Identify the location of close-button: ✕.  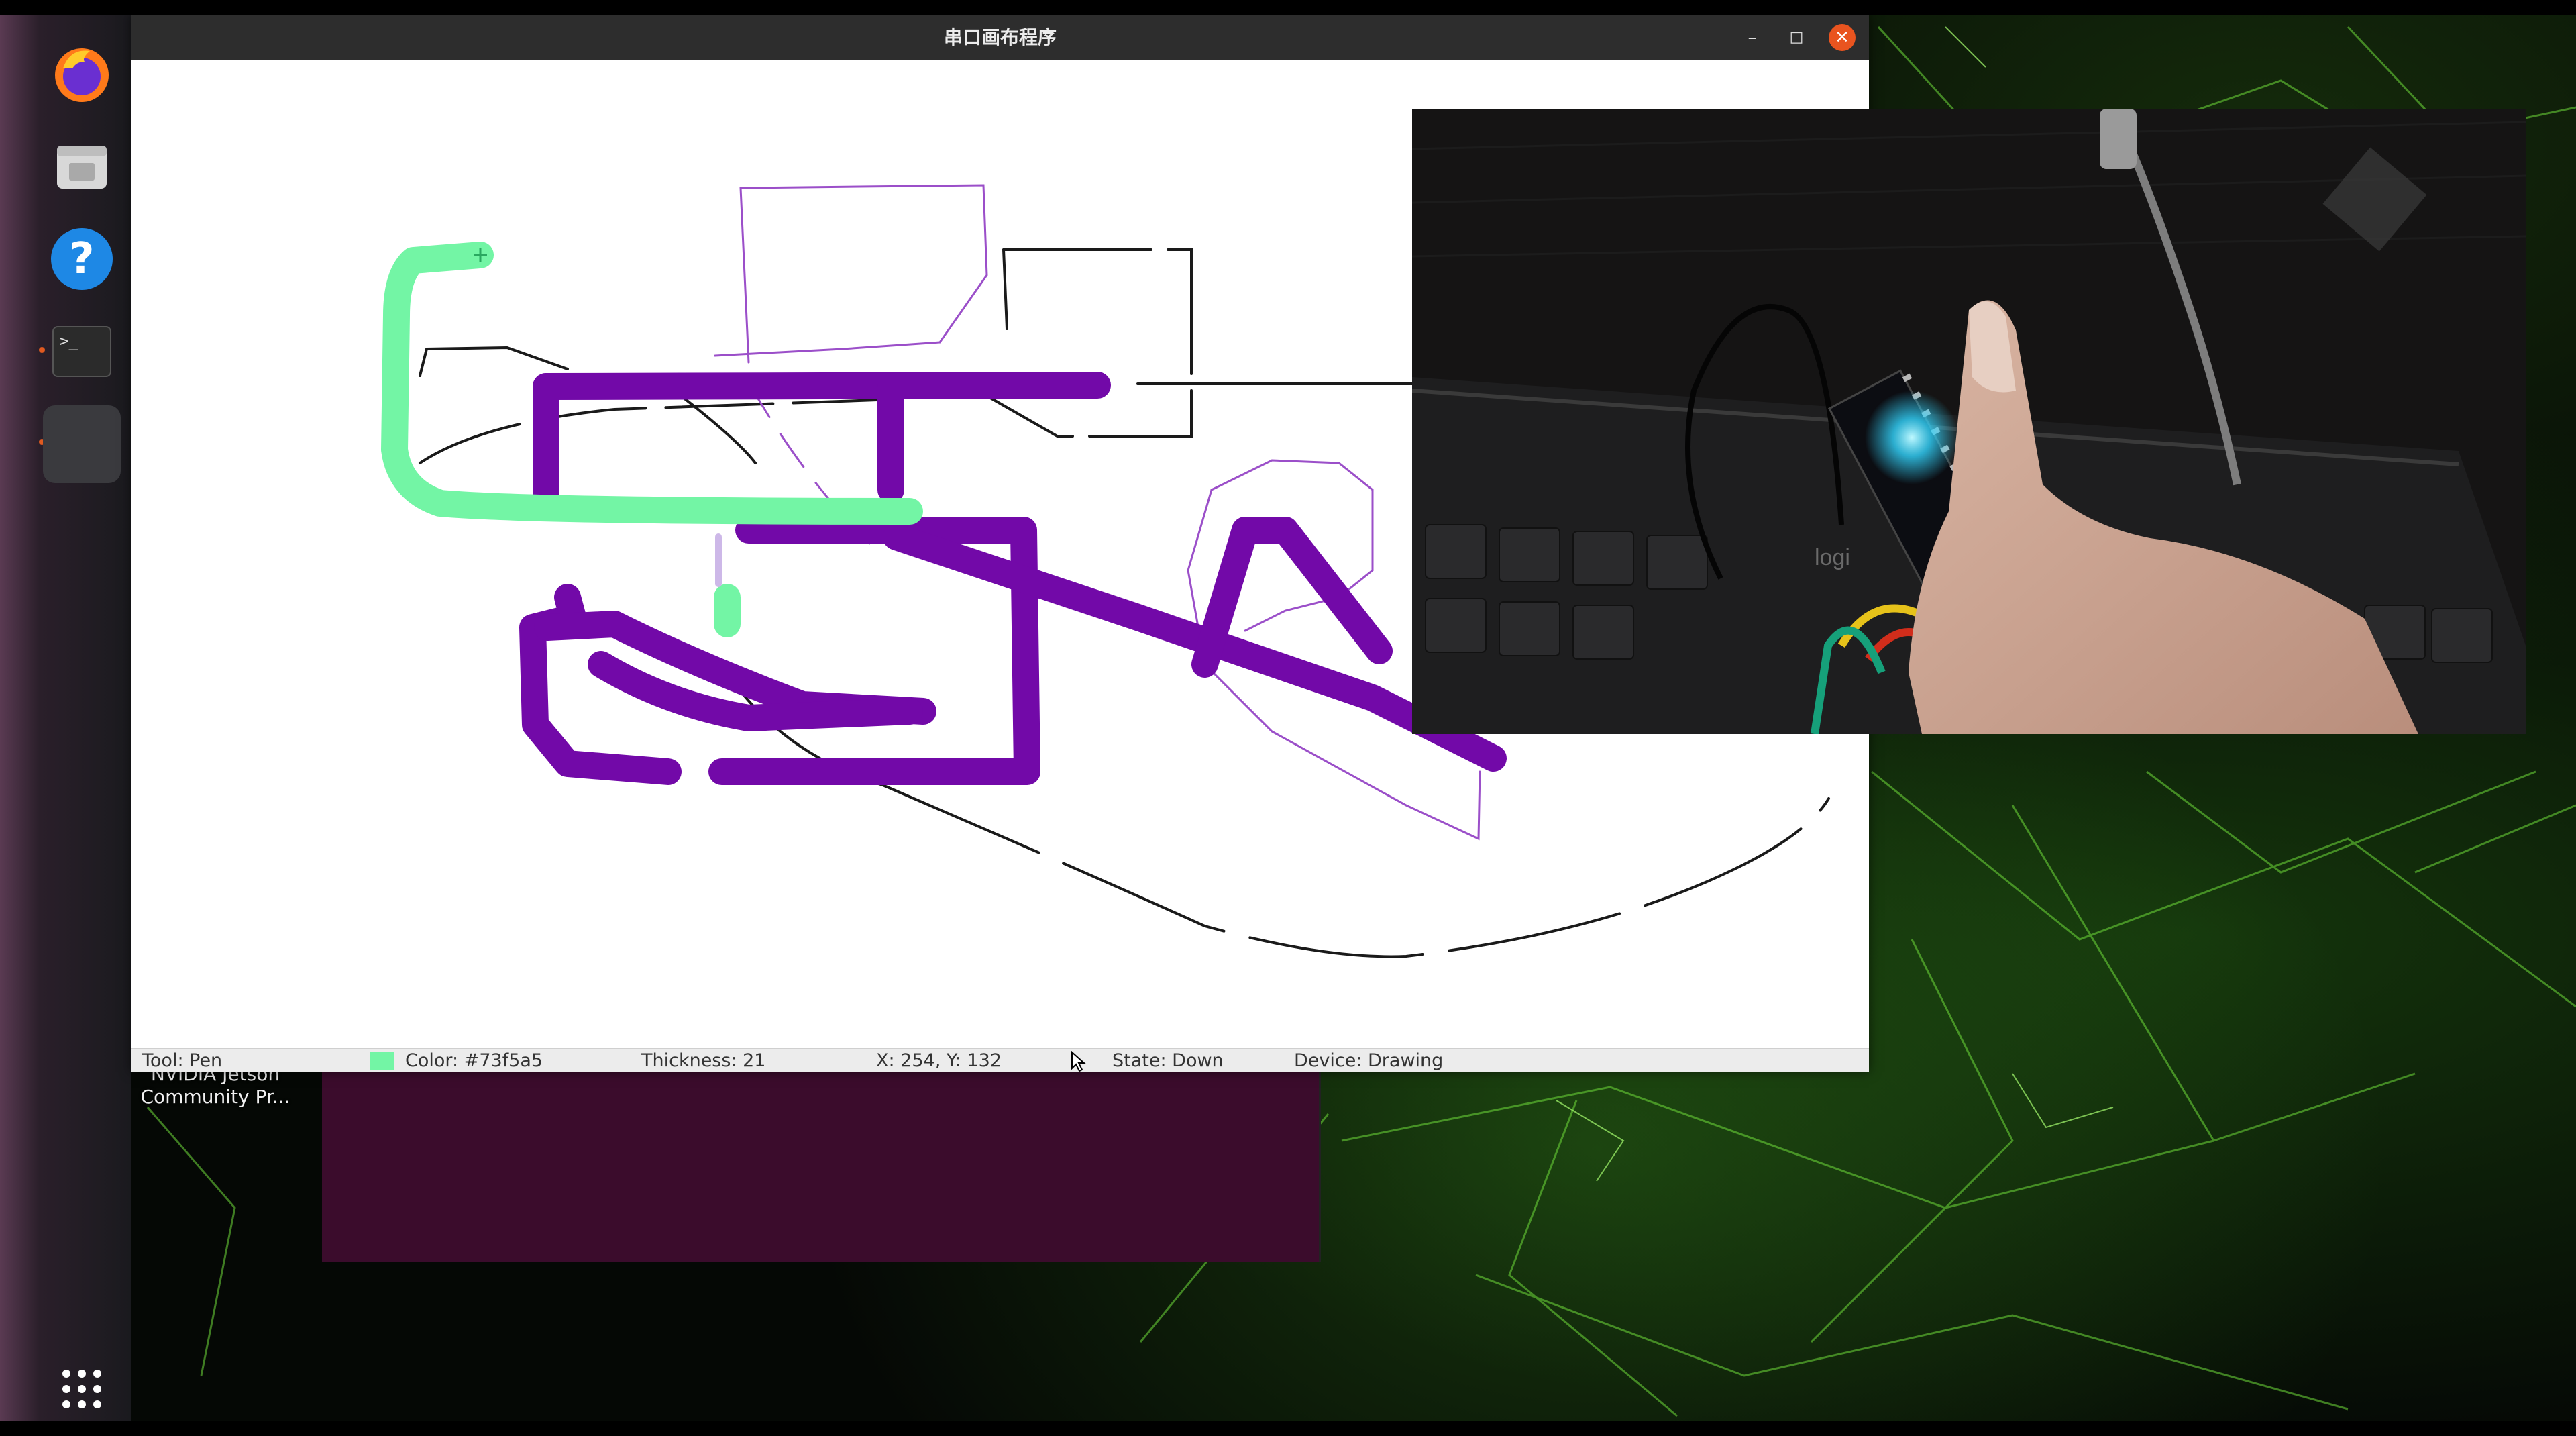
(1842, 37).